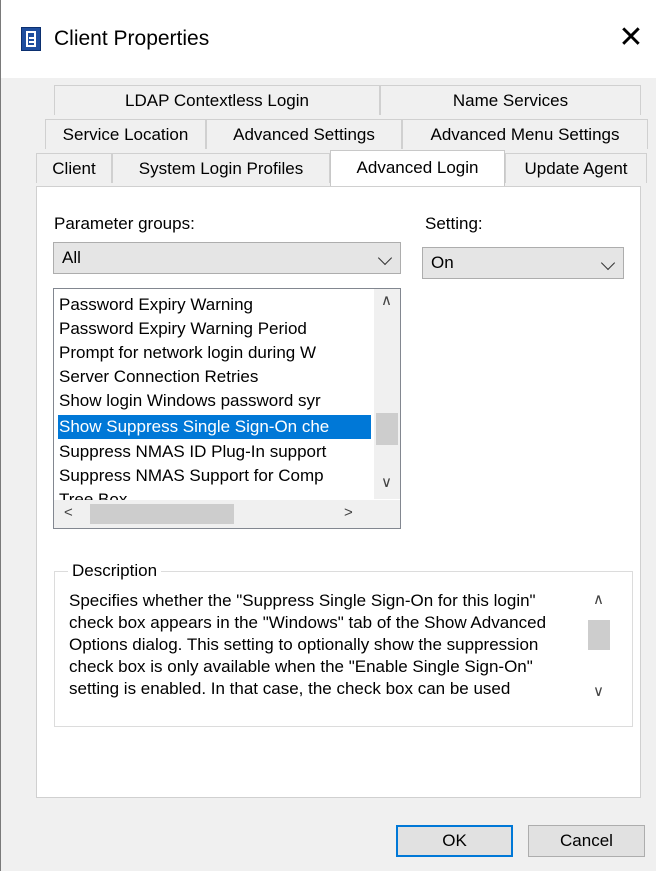  I want to click on cancel-button: Cancel, so click(586, 841).